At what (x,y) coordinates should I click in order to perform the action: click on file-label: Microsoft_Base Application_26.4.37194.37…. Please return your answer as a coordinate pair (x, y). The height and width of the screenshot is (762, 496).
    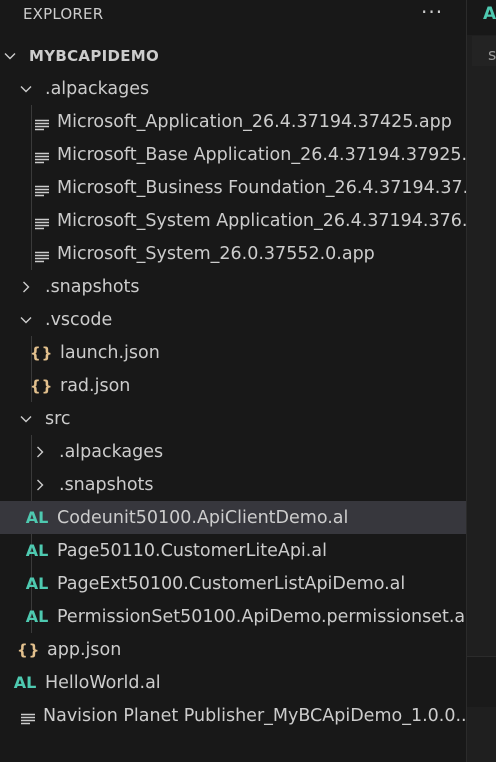
    Looking at the image, I should click on (268, 154).